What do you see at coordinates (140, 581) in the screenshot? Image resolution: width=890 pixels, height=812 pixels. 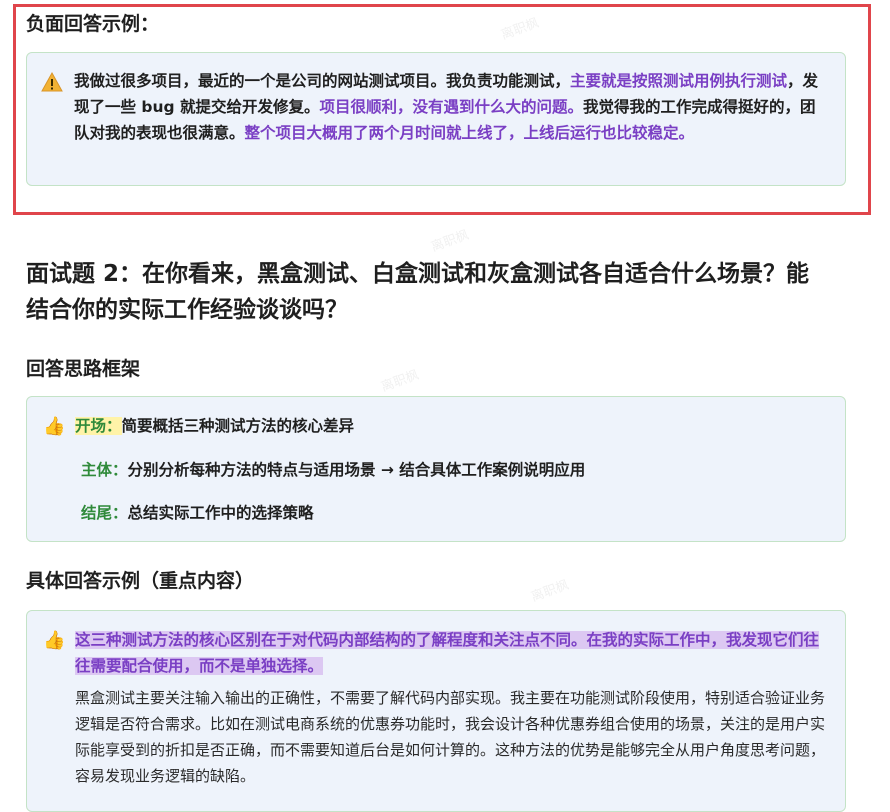 I see `example-heading: 具体回答示例（重点内容）` at bounding box center [140, 581].